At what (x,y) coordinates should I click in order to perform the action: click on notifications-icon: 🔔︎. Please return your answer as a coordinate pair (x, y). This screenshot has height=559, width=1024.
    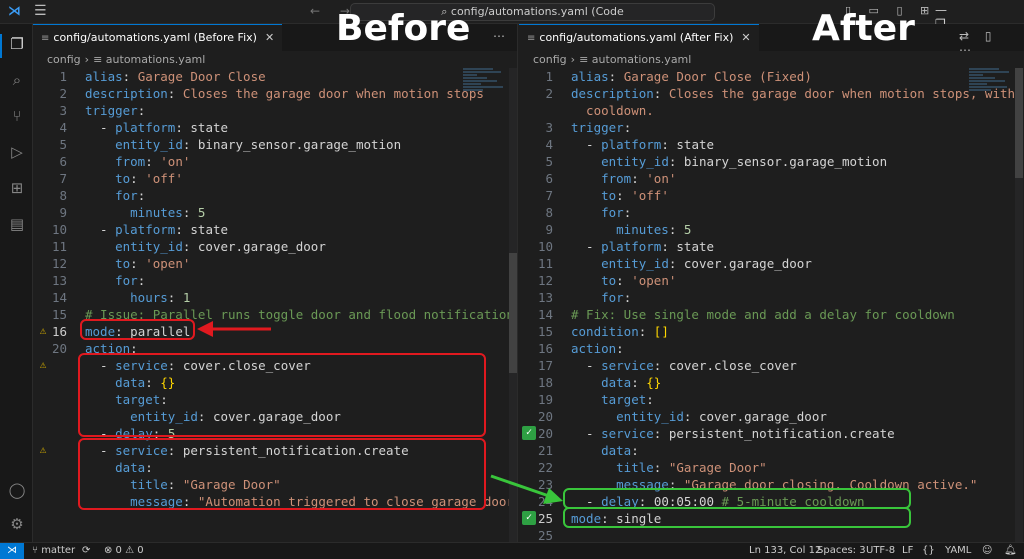
    Looking at the image, I should click on (1010, 550).